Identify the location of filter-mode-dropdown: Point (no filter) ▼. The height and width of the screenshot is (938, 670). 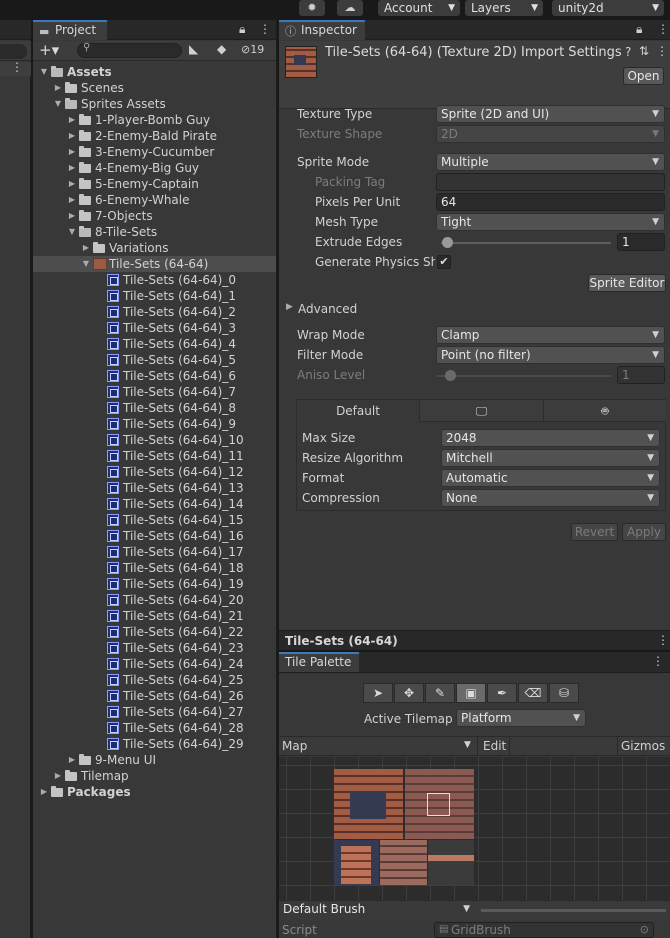
(550, 355).